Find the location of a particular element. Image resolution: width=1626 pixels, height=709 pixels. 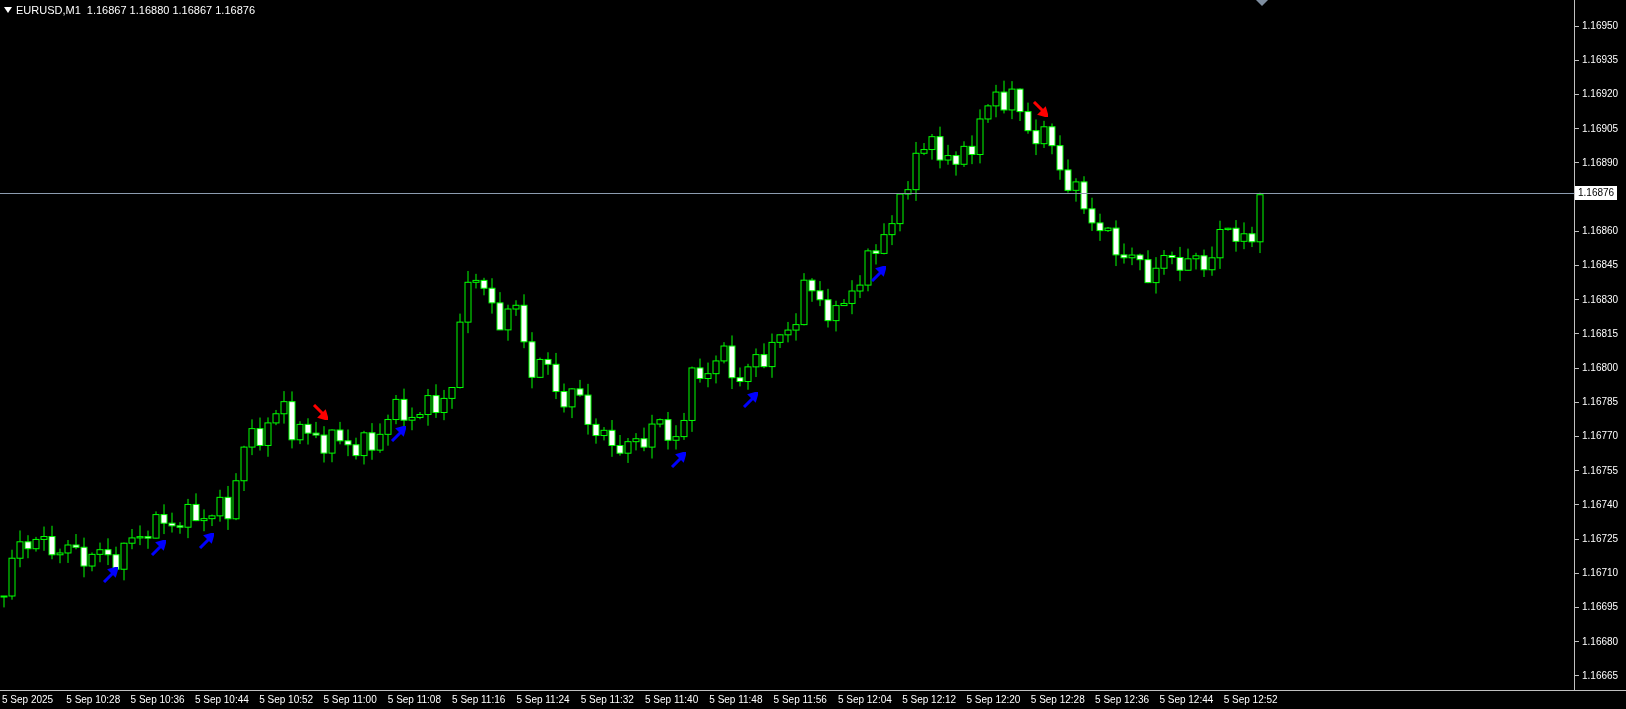

price-label: 1.16815 is located at coordinates (1600, 333).